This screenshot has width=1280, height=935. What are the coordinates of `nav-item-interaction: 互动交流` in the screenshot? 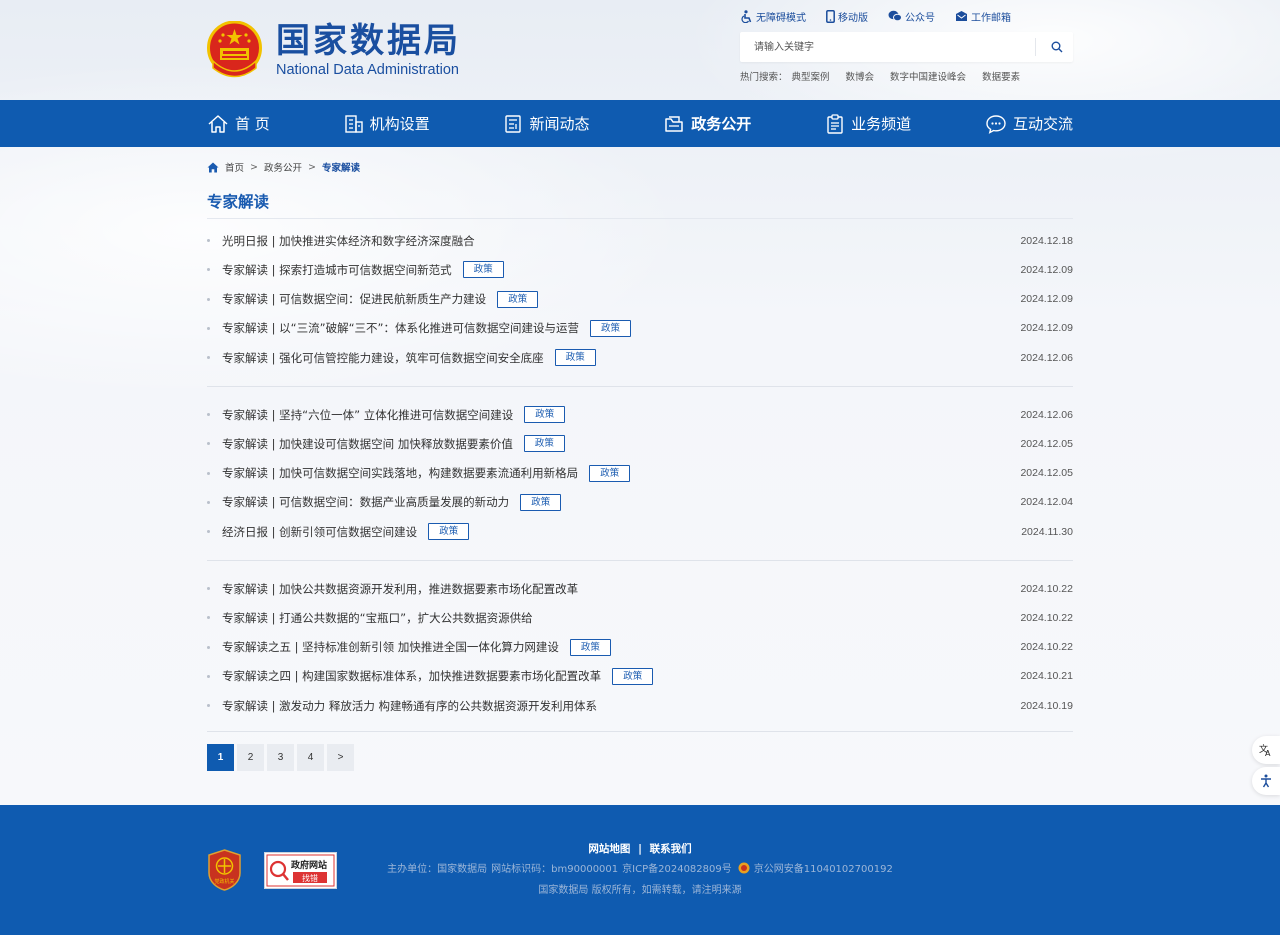 It's located at (1029, 123).